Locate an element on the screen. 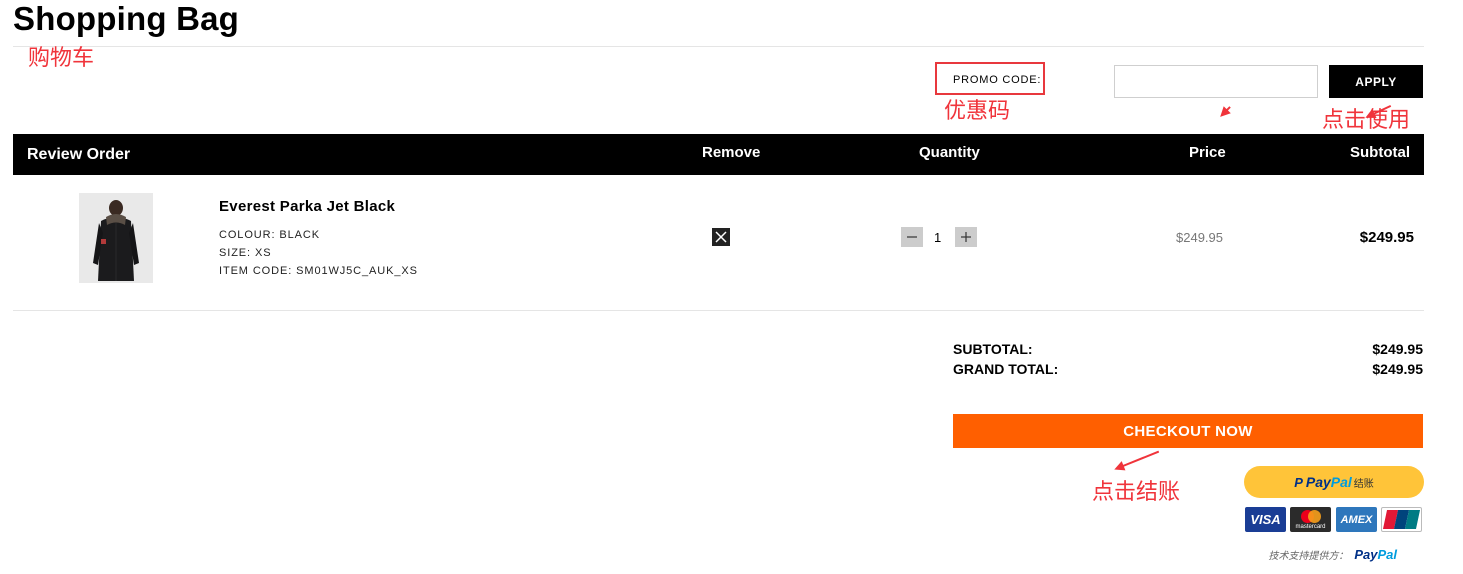  minus-icon is located at coordinates (912, 237).